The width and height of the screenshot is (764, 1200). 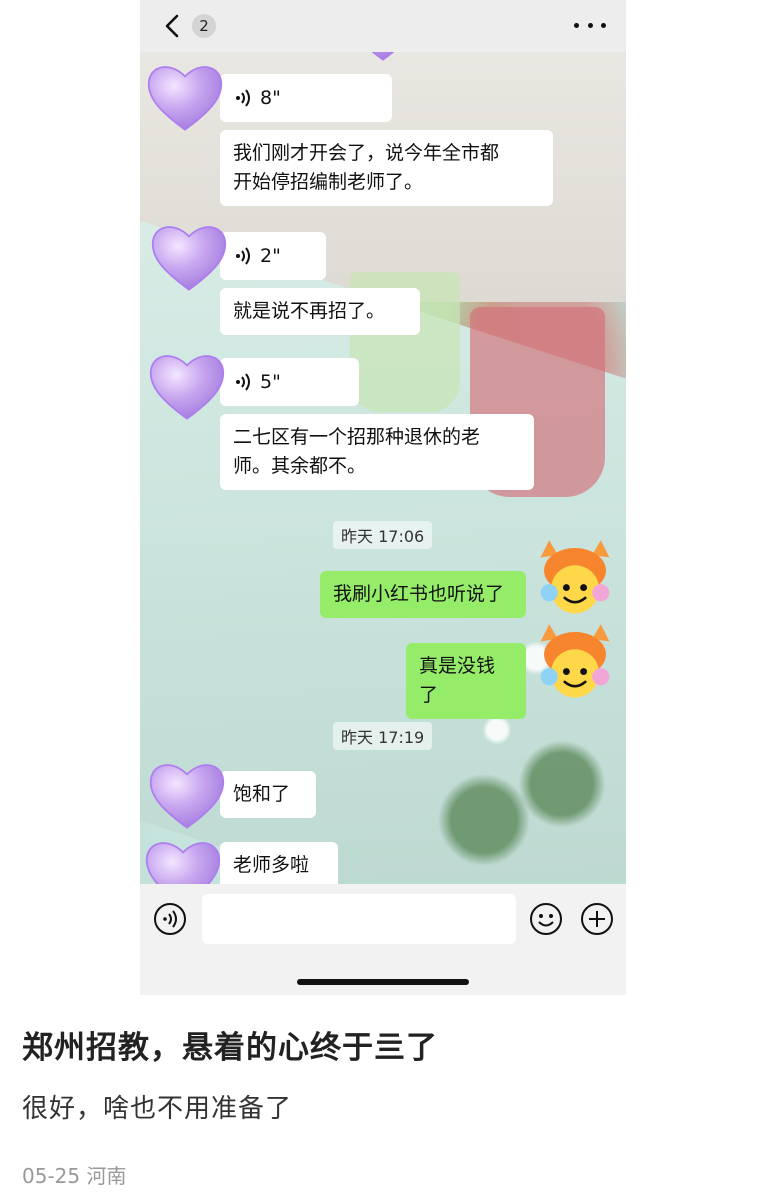 I want to click on post-body: 很好，啥也不用准备了, so click(x=157, y=1109).